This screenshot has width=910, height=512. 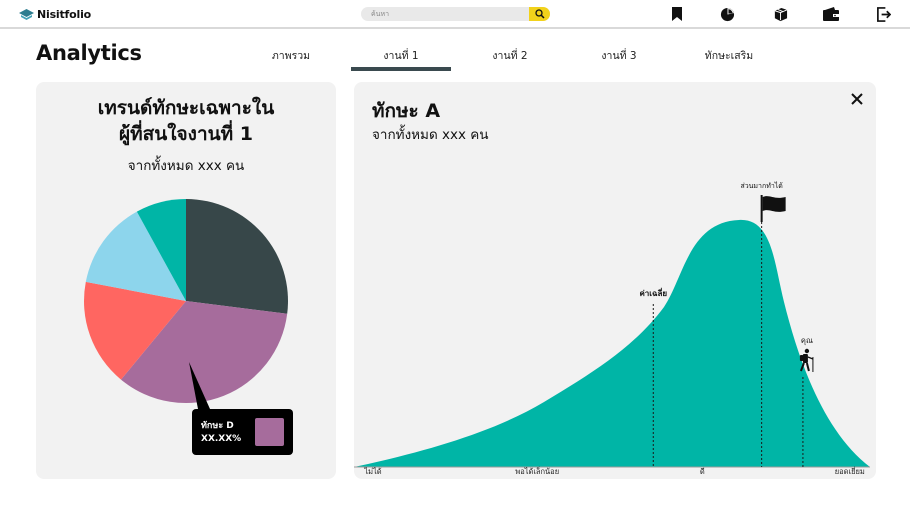 What do you see at coordinates (446, 14) in the screenshot?
I see `search-input` at bounding box center [446, 14].